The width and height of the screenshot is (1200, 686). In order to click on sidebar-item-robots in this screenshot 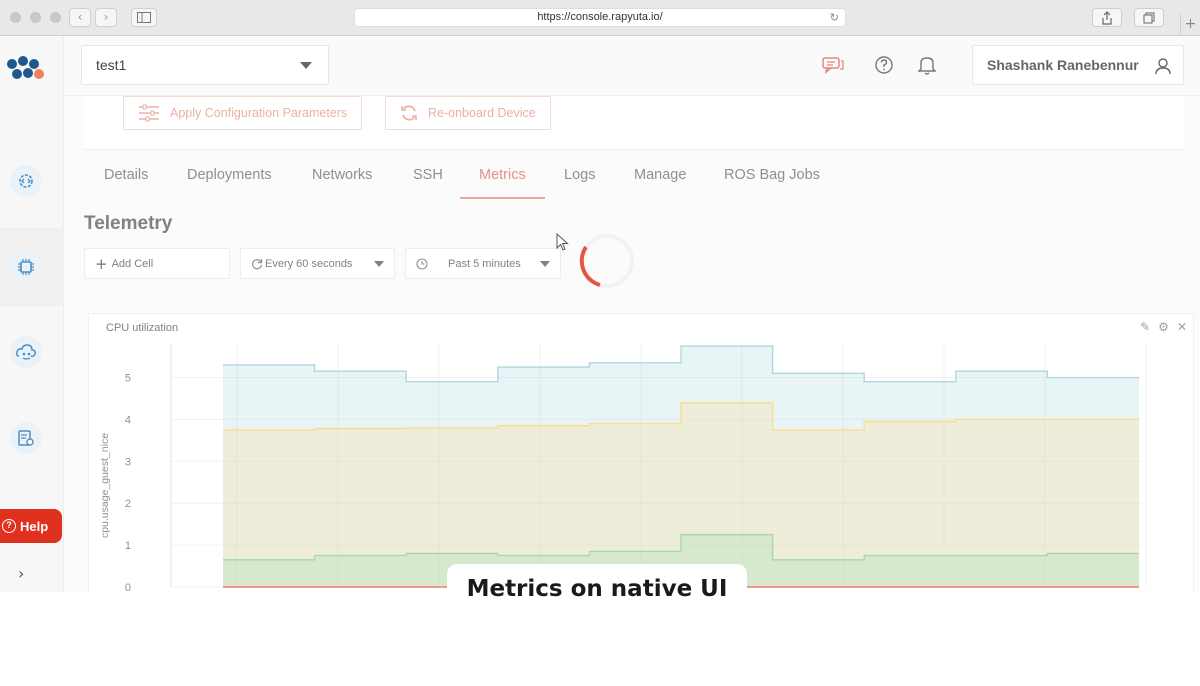, I will do `click(26, 352)`.